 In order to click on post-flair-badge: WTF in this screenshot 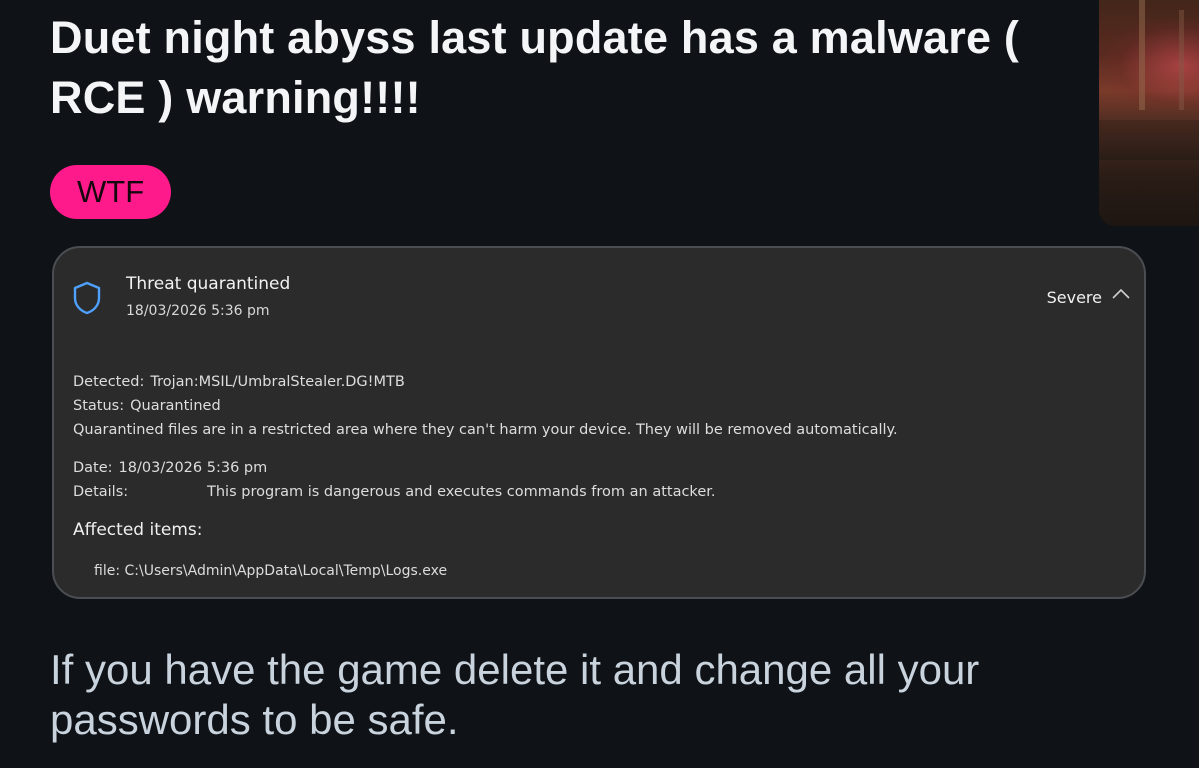, I will do `click(111, 192)`.